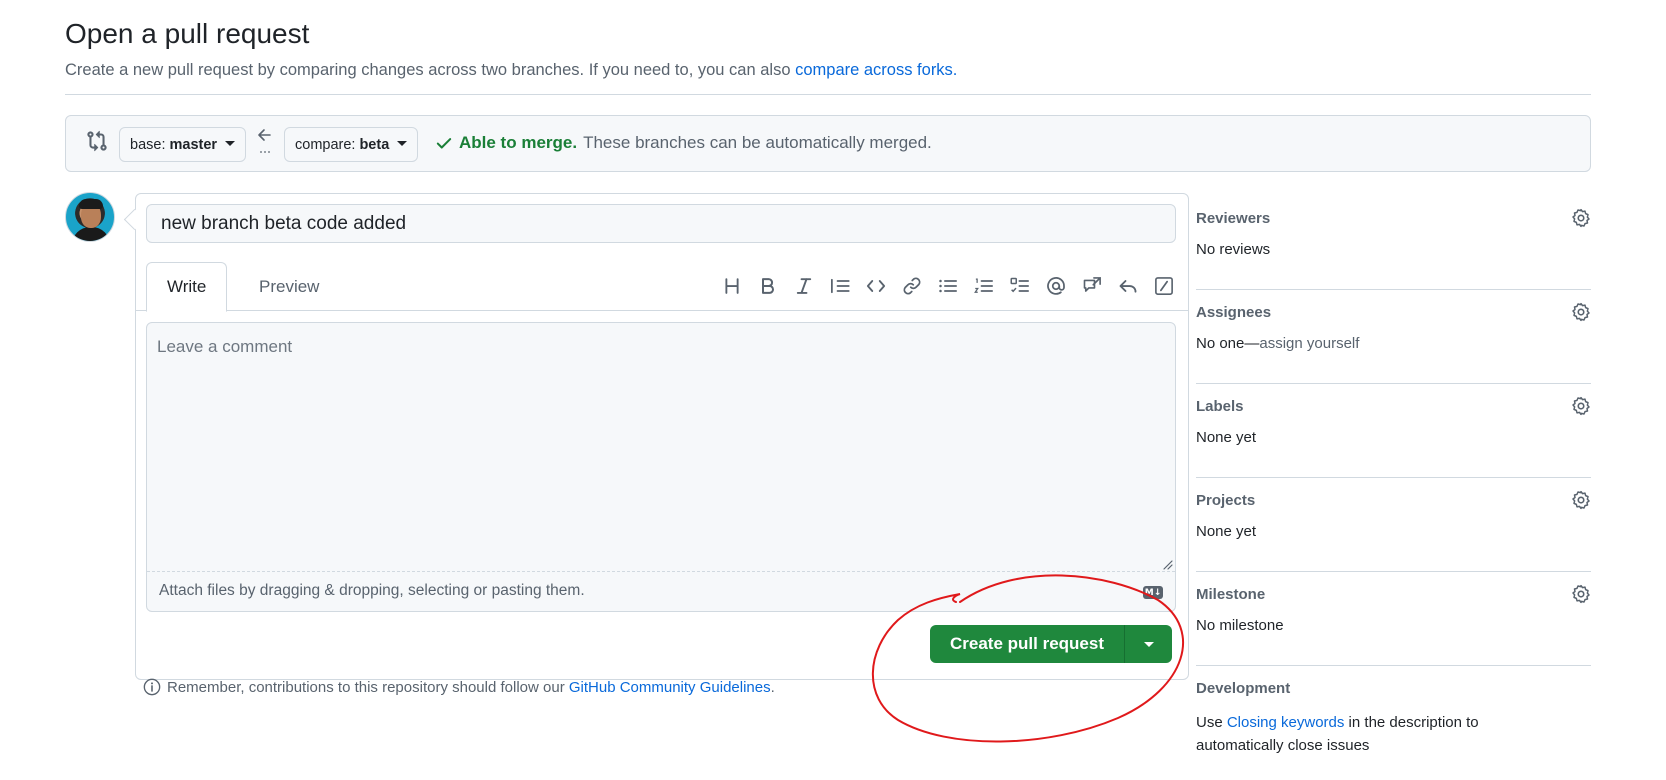 The image size is (1666, 780). I want to click on sidebar-assignees: Assignees No one—assign yourself, so click(1393, 337).